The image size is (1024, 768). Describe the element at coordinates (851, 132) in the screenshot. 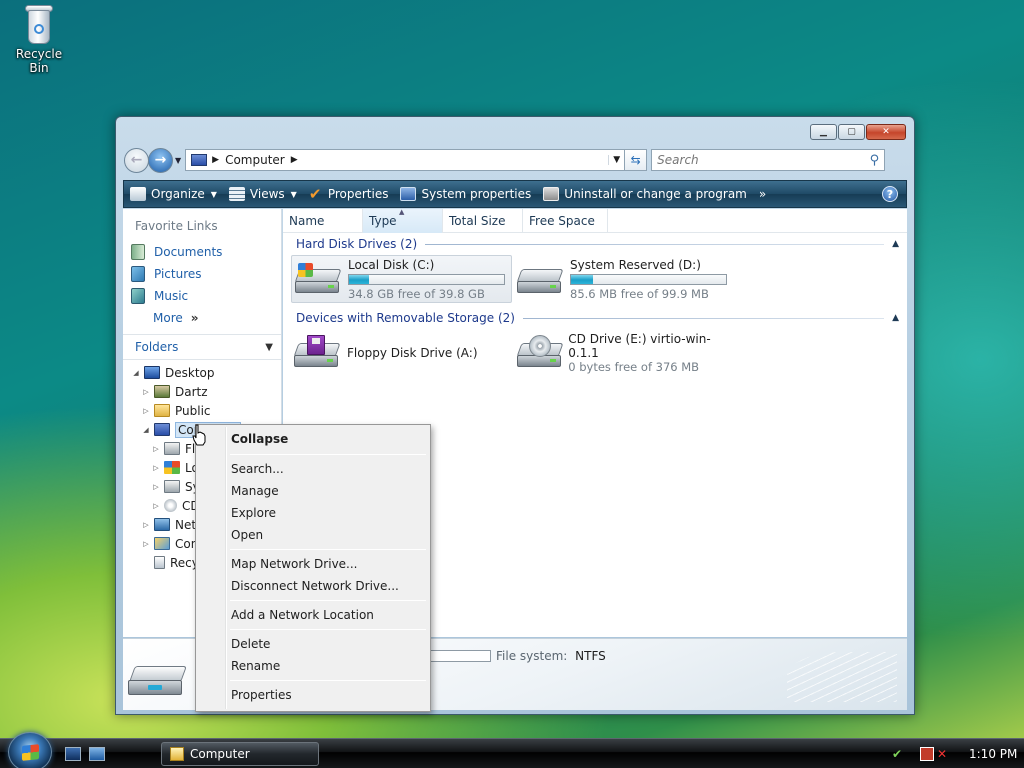

I see `maximize-button: ▢` at that location.